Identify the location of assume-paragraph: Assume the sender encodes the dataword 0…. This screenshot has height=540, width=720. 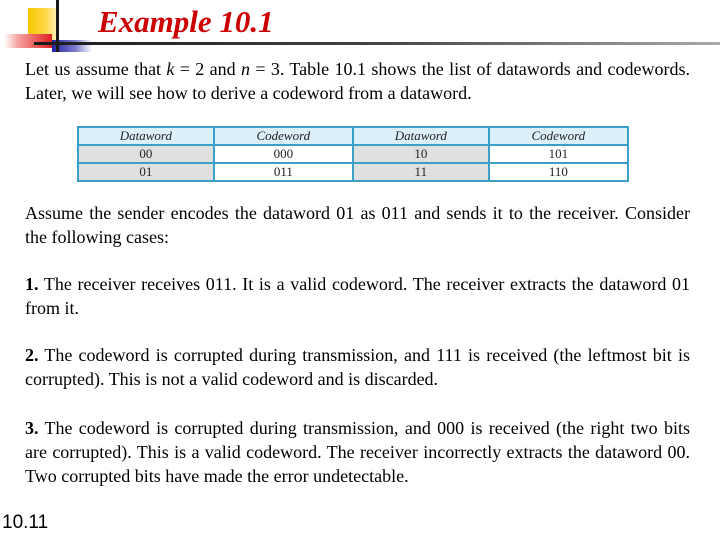
(357, 225).